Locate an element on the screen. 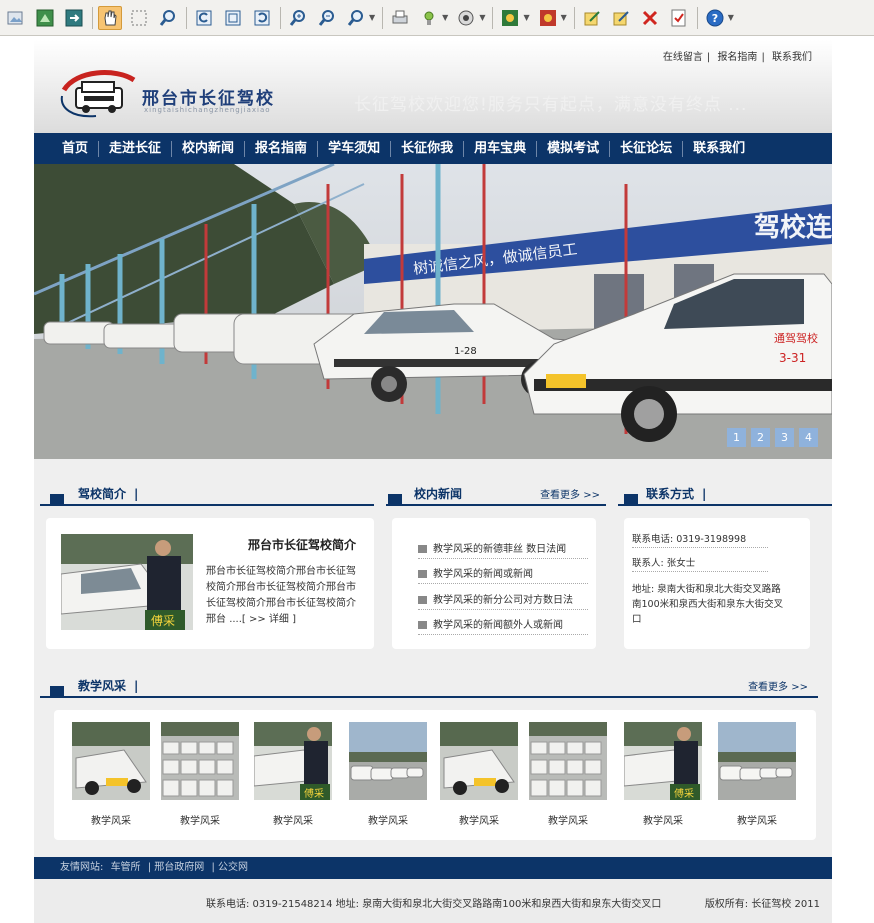  tools-icon is located at coordinates (429, 18).